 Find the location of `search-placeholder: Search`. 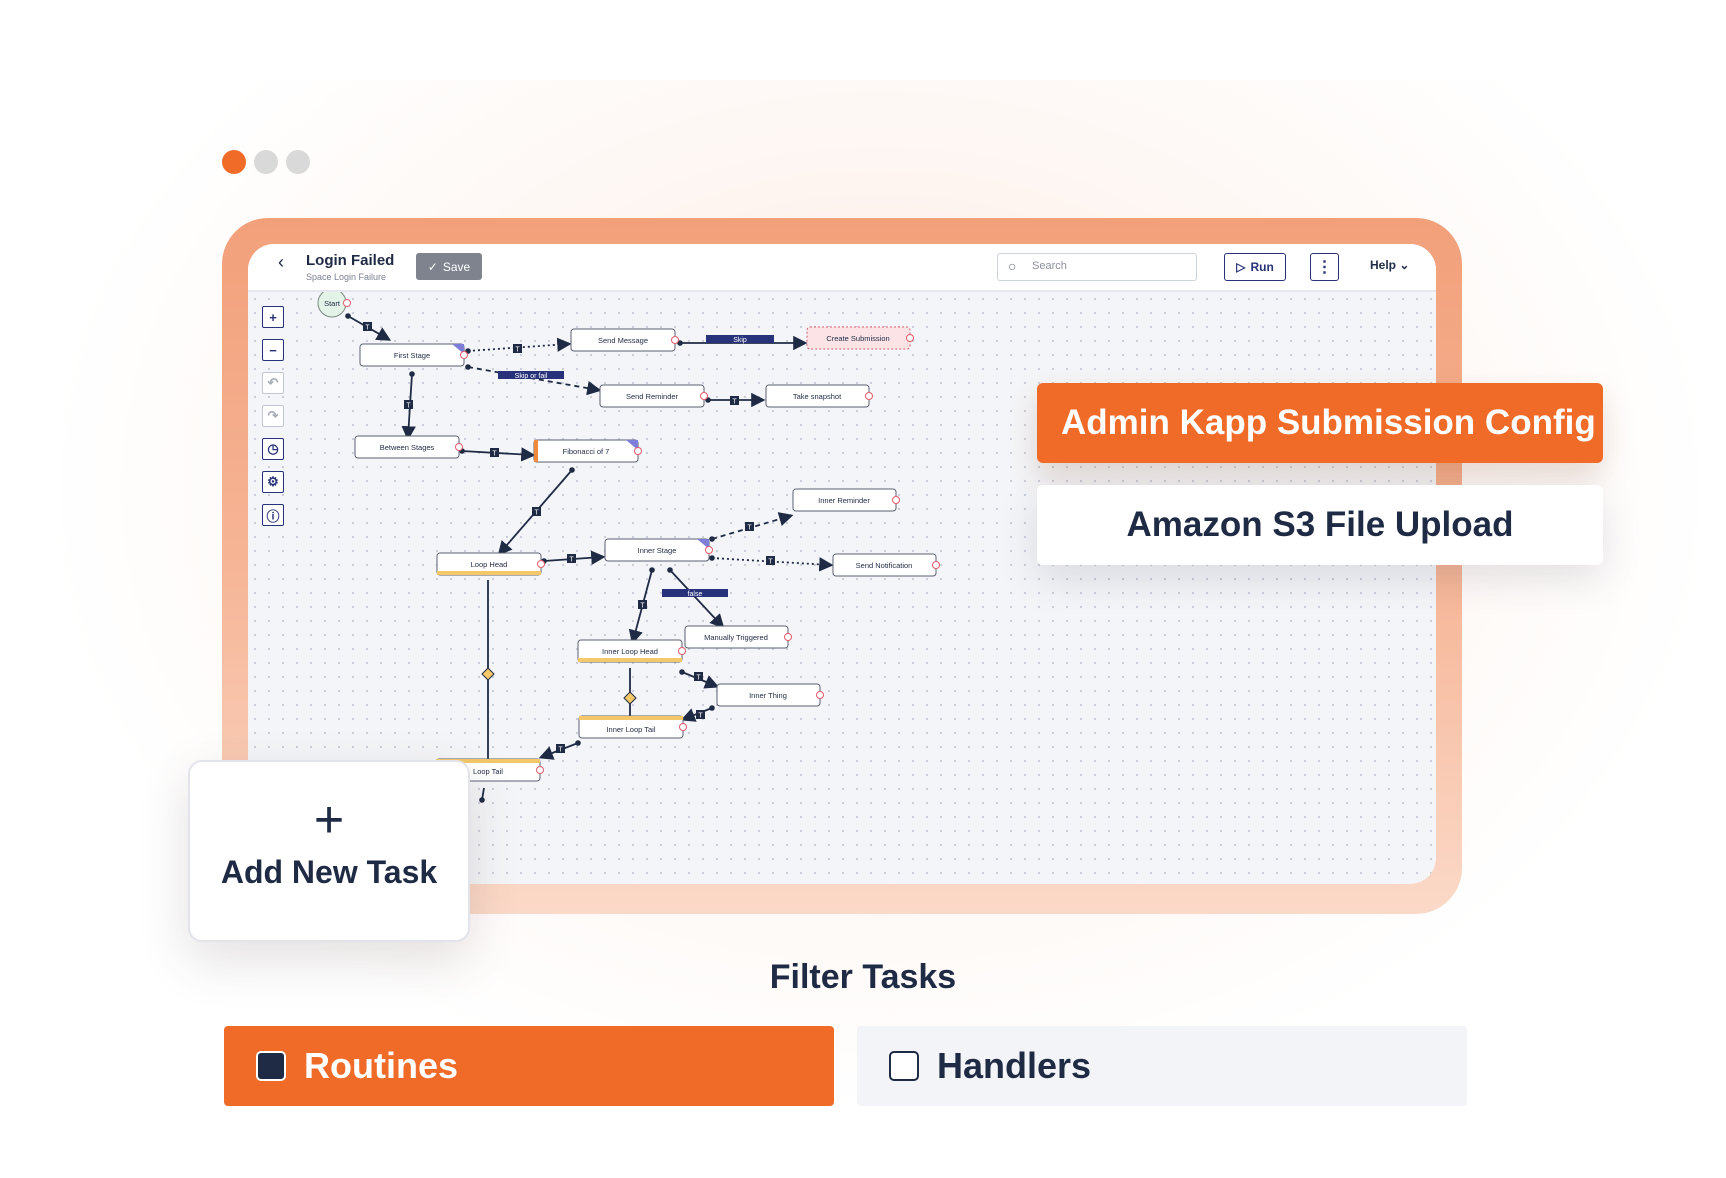

search-placeholder: Search is located at coordinates (1049, 266).